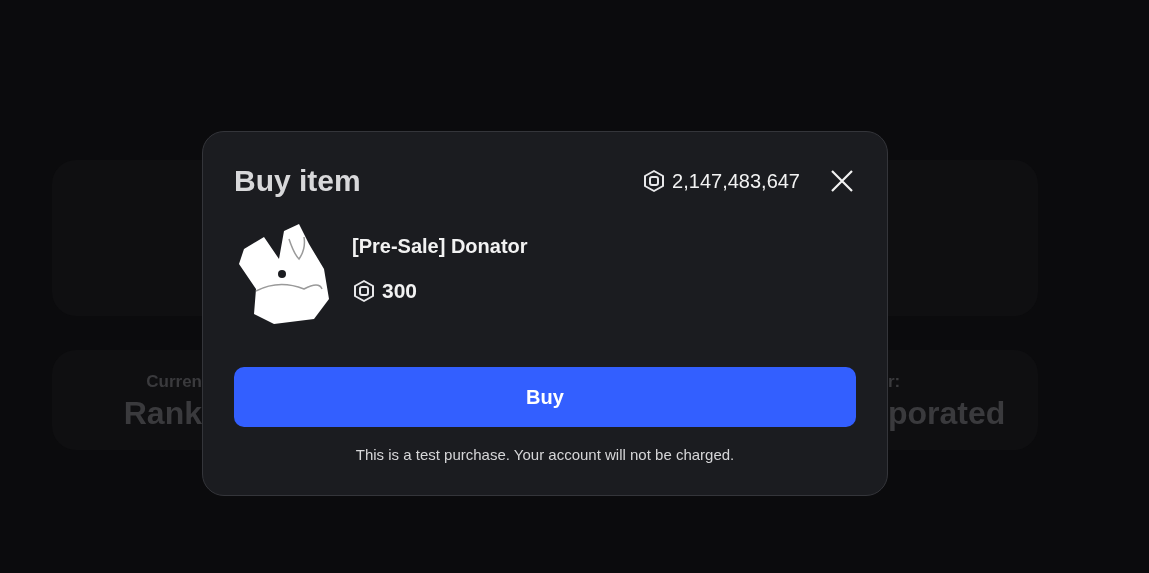 This screenshot has height=573, width=1149. What do you see at coordinates (736, 181) in the screenshot?
I see `balance-amount: 2,147,483,647` at bounding box center [736, 181].